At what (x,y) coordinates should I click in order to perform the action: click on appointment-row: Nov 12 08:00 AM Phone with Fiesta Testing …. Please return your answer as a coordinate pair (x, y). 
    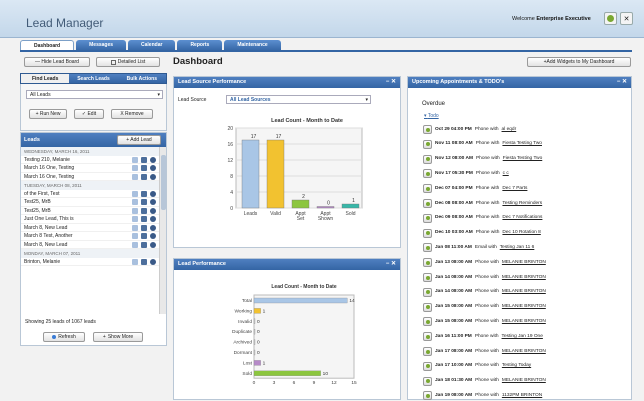
    Looking at the image, I should click on (523, 159).